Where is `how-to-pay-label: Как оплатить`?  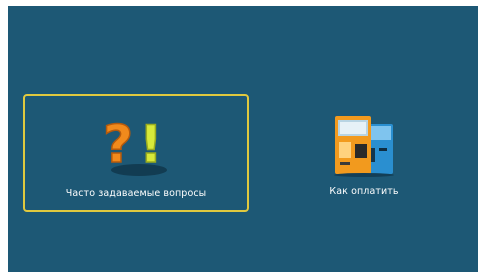 how-to-pay-label: Как оплатить is located at coordinates (364, 191).